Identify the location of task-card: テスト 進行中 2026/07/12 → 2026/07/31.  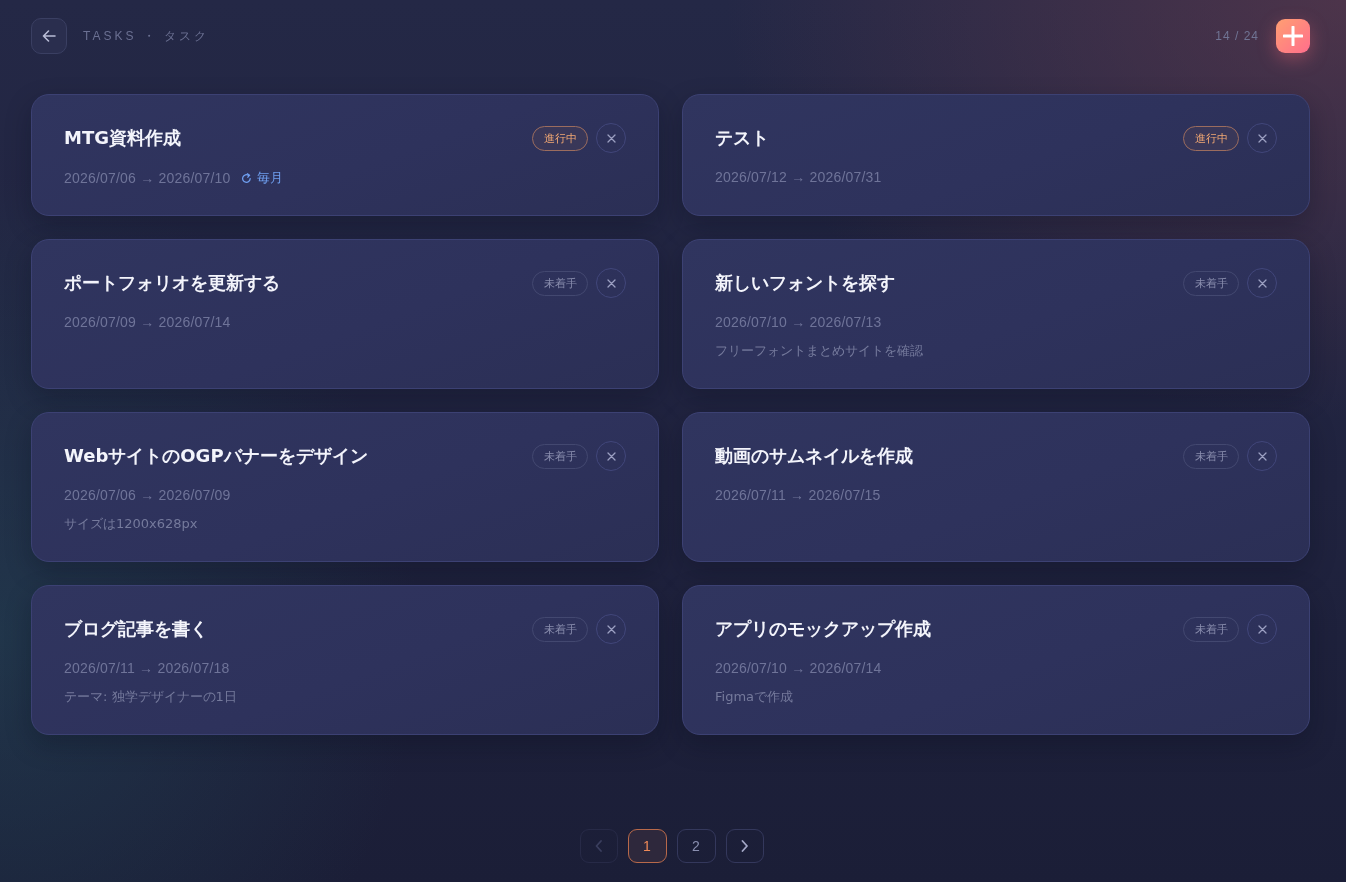
(996, 155).